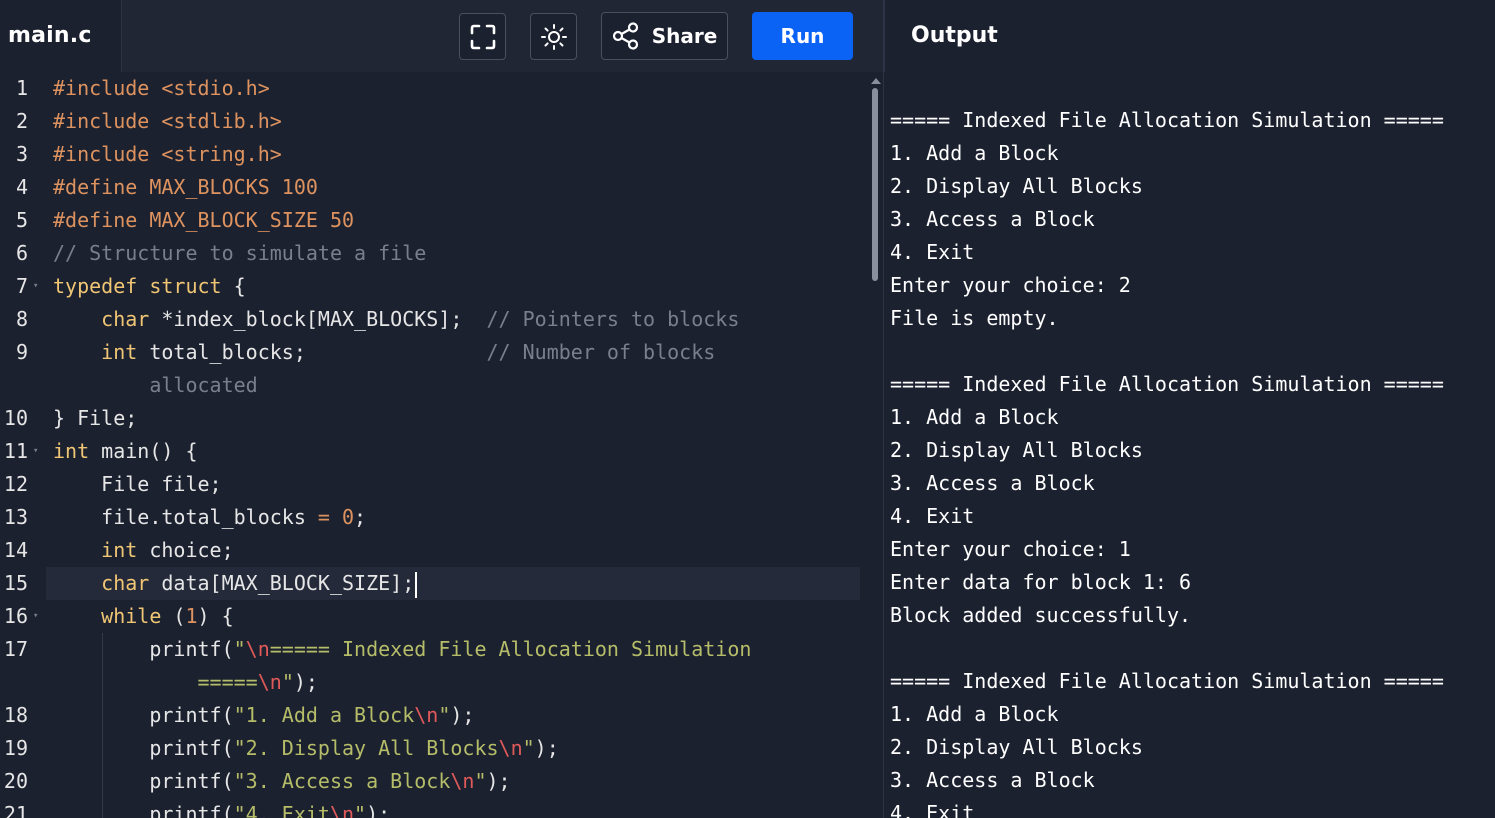 The width and height of the screenshot is (1495, 818). I want to click on code-text: =====\n");, so click(185, 682).